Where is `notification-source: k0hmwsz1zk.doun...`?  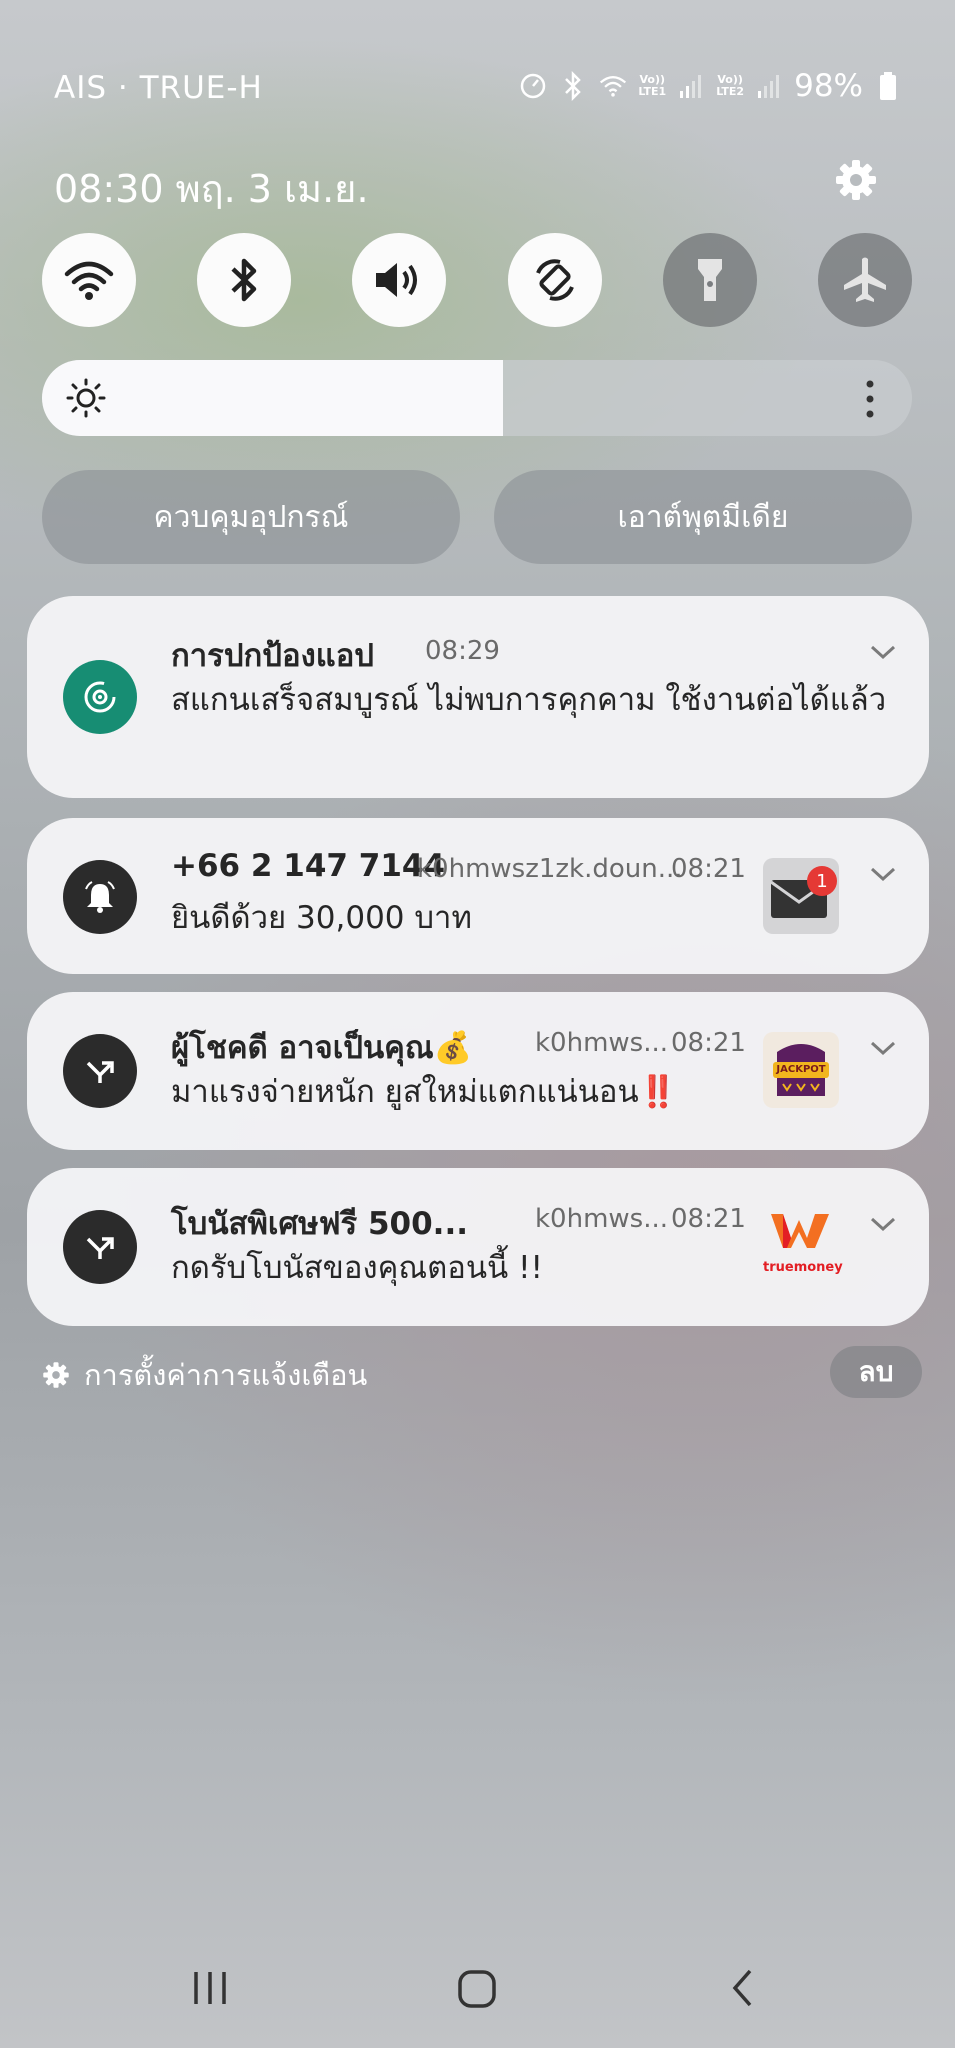 notification-source: k0hmwsz1zk.doun... is located at coordinates (550, 869).